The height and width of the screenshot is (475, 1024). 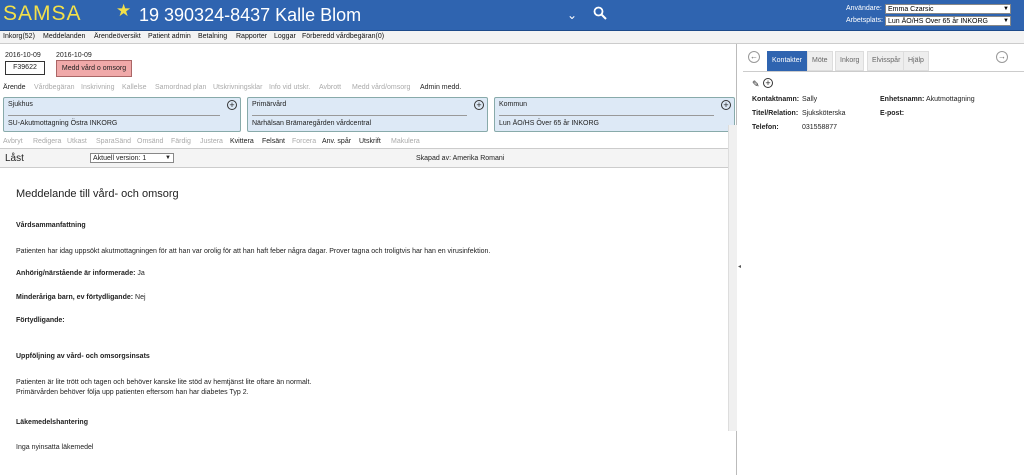 What do you see at coordinates (381, 87) in the screenshot?
I see `tab-medd-vard-omsorg: Medd vård/omsorg` at bounding box center [381, 87].